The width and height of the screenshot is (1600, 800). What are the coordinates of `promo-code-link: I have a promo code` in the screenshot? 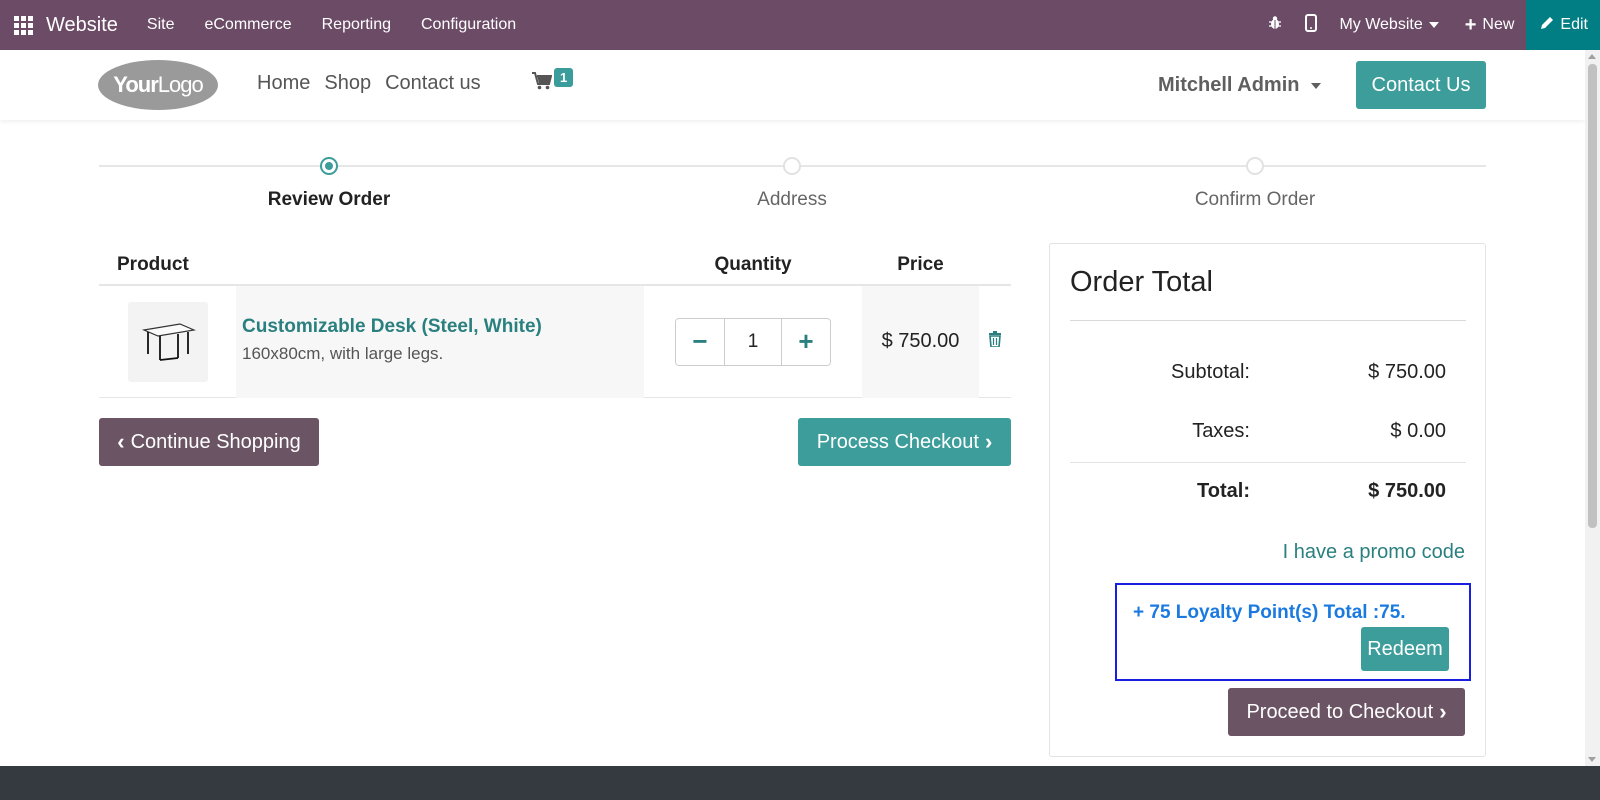 It's located at (1374, 552).